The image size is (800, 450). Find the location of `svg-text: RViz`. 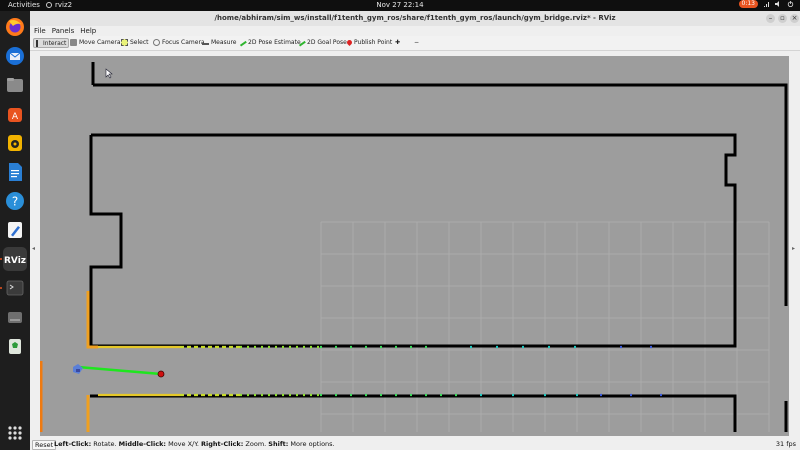

svg-text: RViz is located at coordinates (15, 261).